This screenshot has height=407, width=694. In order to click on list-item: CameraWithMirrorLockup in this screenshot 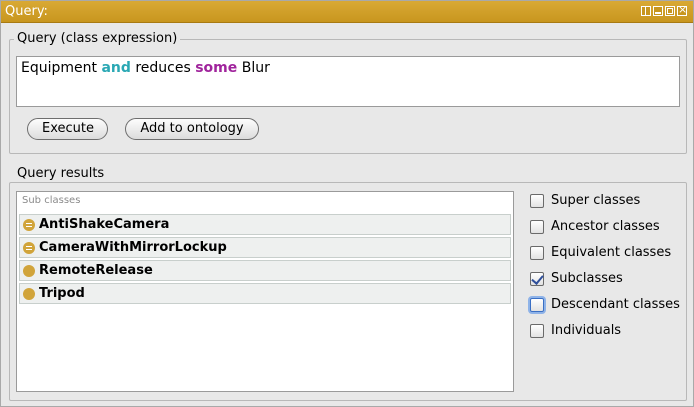, I will do `click(265, 247)`.